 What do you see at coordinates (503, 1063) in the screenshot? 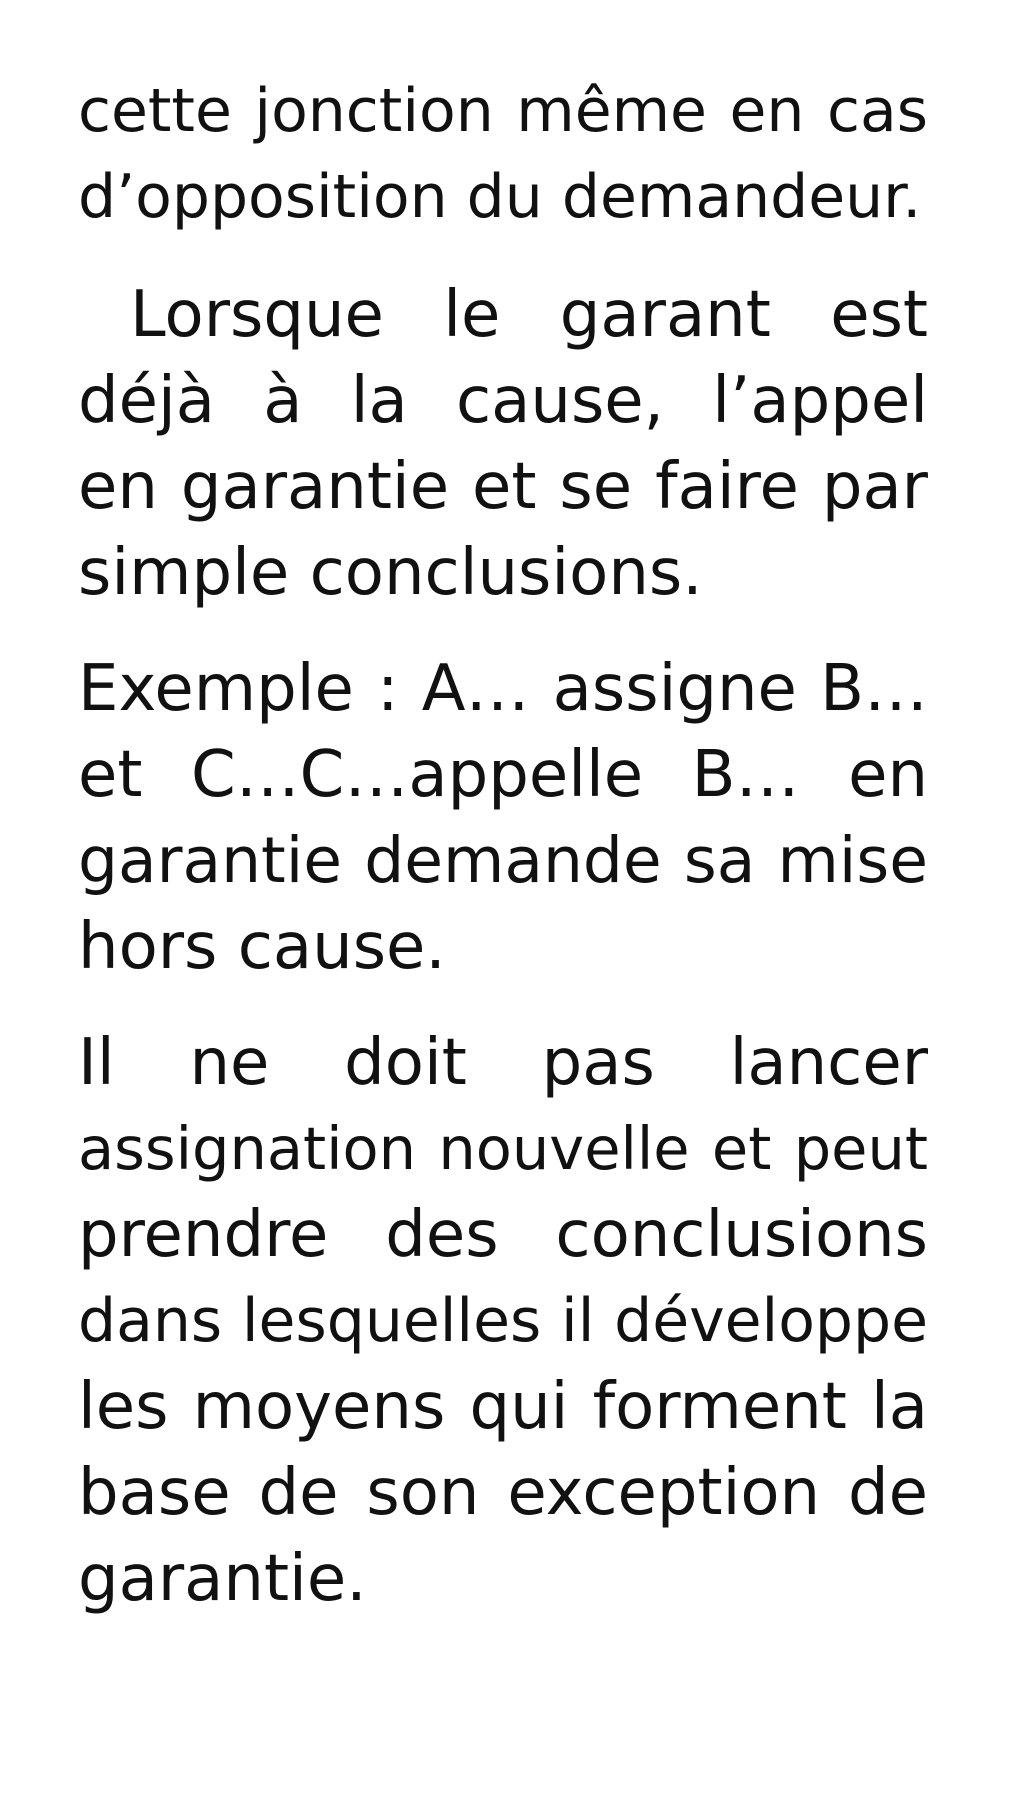
I see `text-line: Il ne doit pas lancer` at bounding box center [503, 1063].